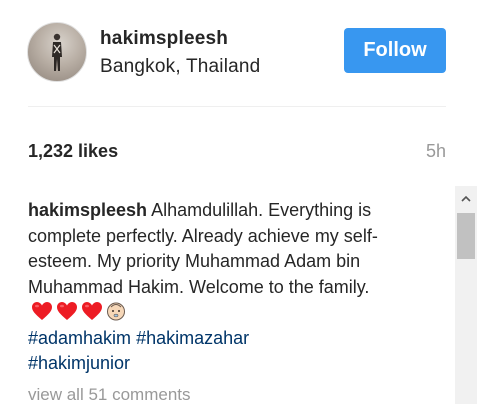 This screenshot has height=404, width=480. What do you see at coordinates (395, 50) in the screenshot?
I see `follow-button: Follow` at bounding box center [395, 50].